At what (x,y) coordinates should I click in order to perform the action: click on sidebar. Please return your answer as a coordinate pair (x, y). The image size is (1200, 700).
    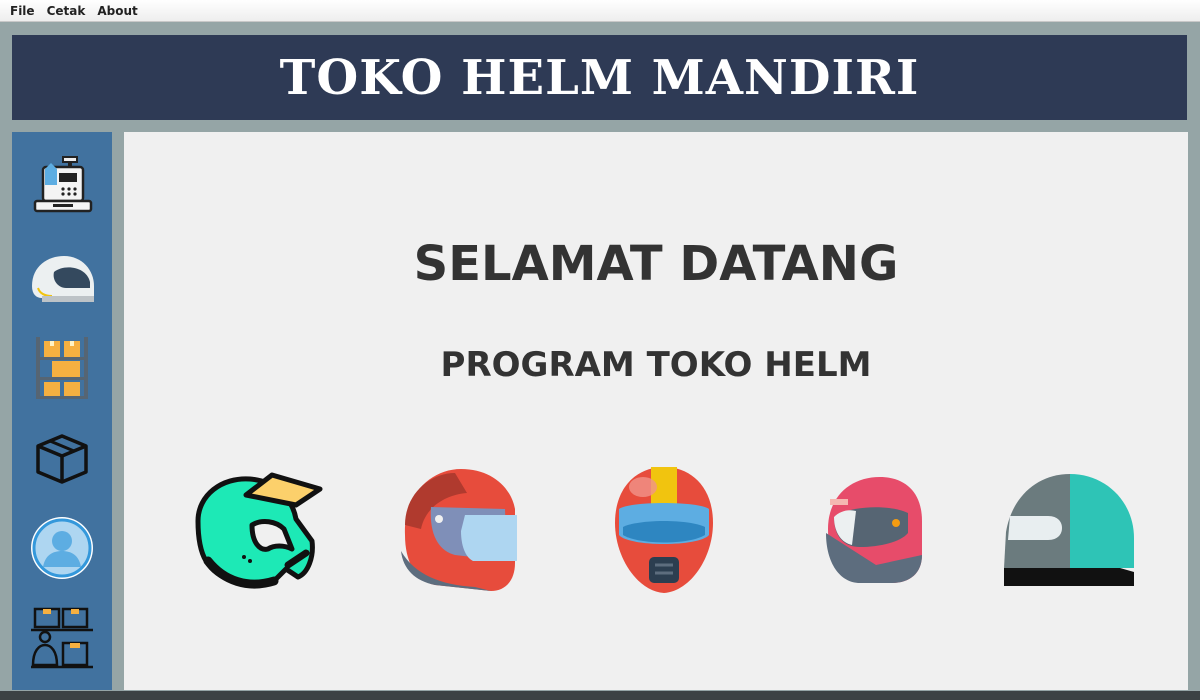
    Looking at the image, I should click on (62, 411).